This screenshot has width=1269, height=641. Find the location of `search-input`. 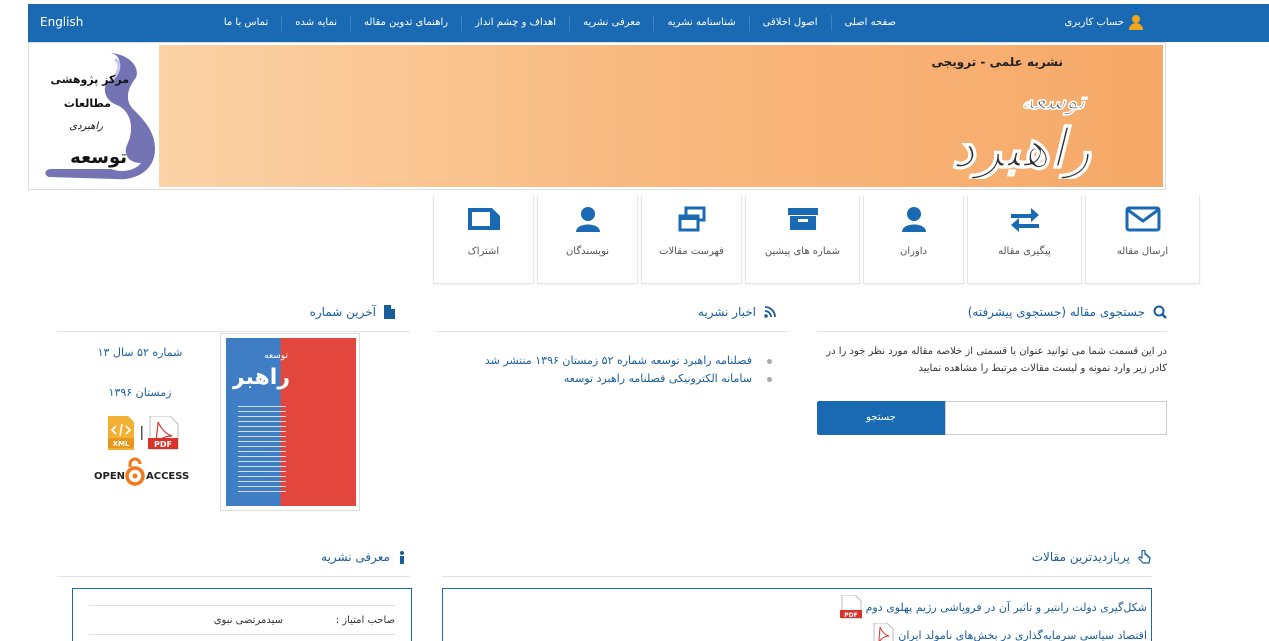

search-input is located at coordinates (1056, 418).